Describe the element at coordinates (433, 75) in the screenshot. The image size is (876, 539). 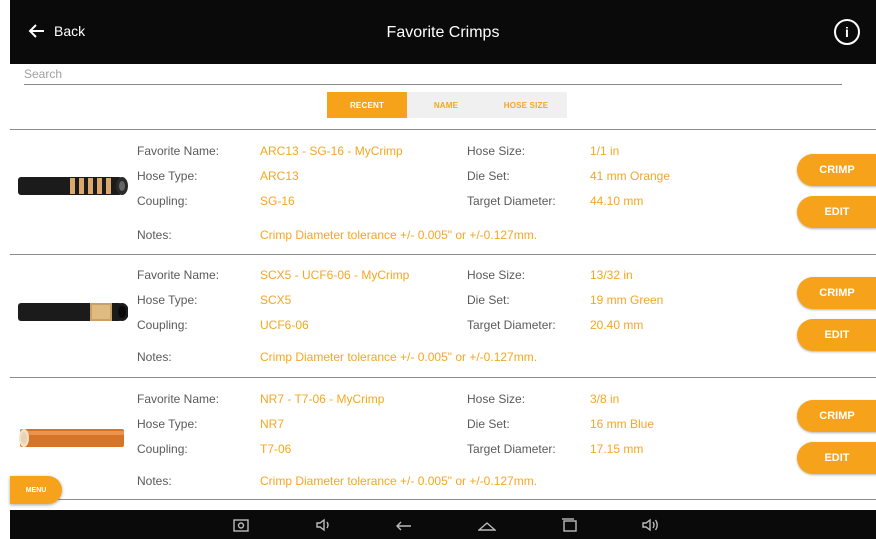
I see `search-input` at that location.